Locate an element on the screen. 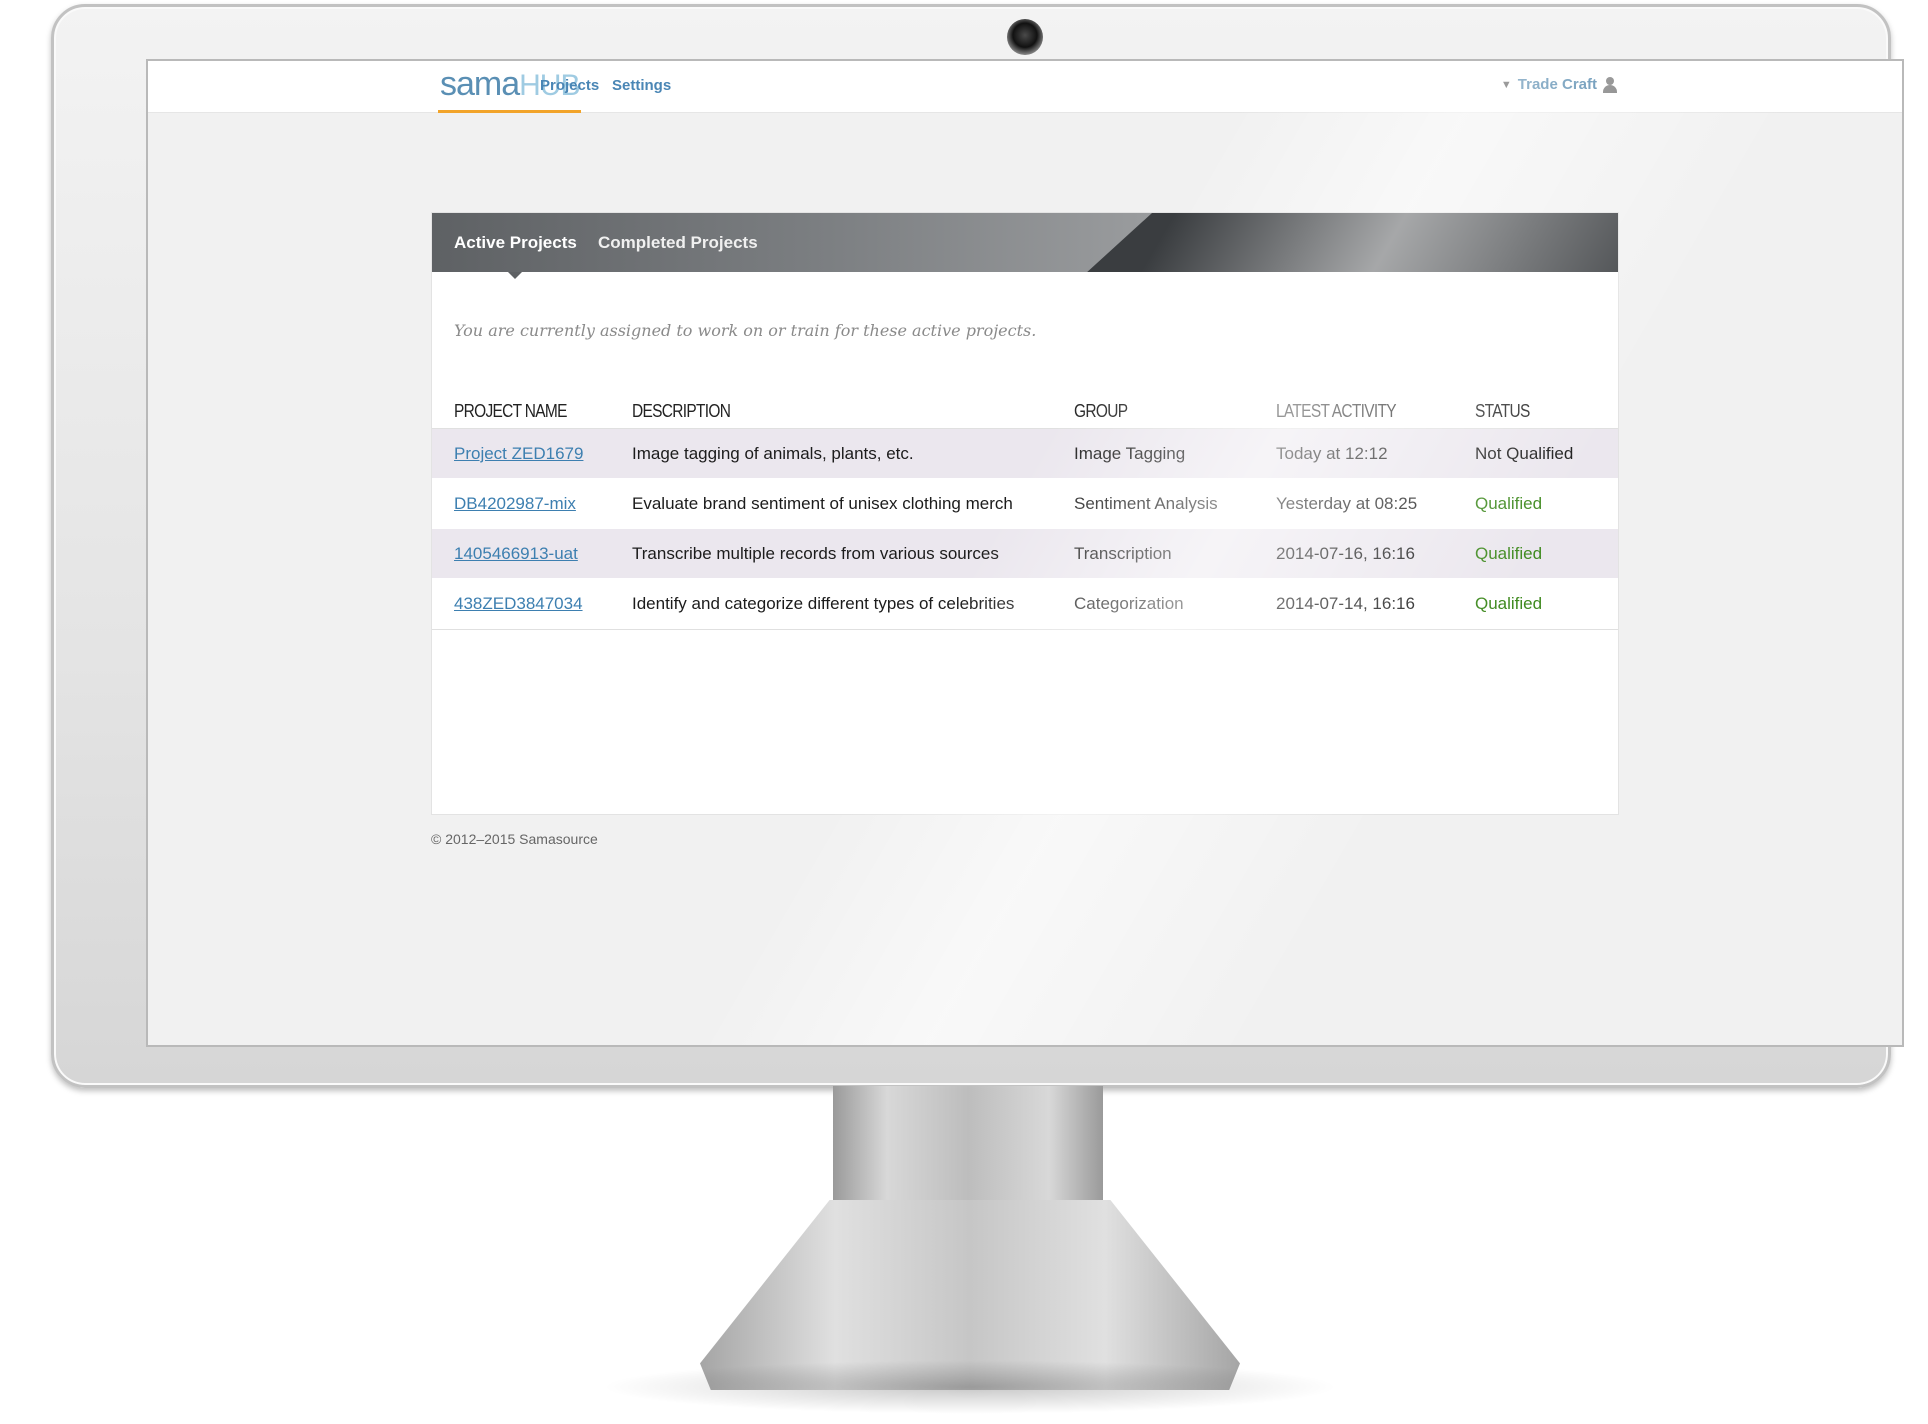 The height and width of the screenshot is (1424, 1928). user-name: Trade Craft is located at coordinates (1557, 84).